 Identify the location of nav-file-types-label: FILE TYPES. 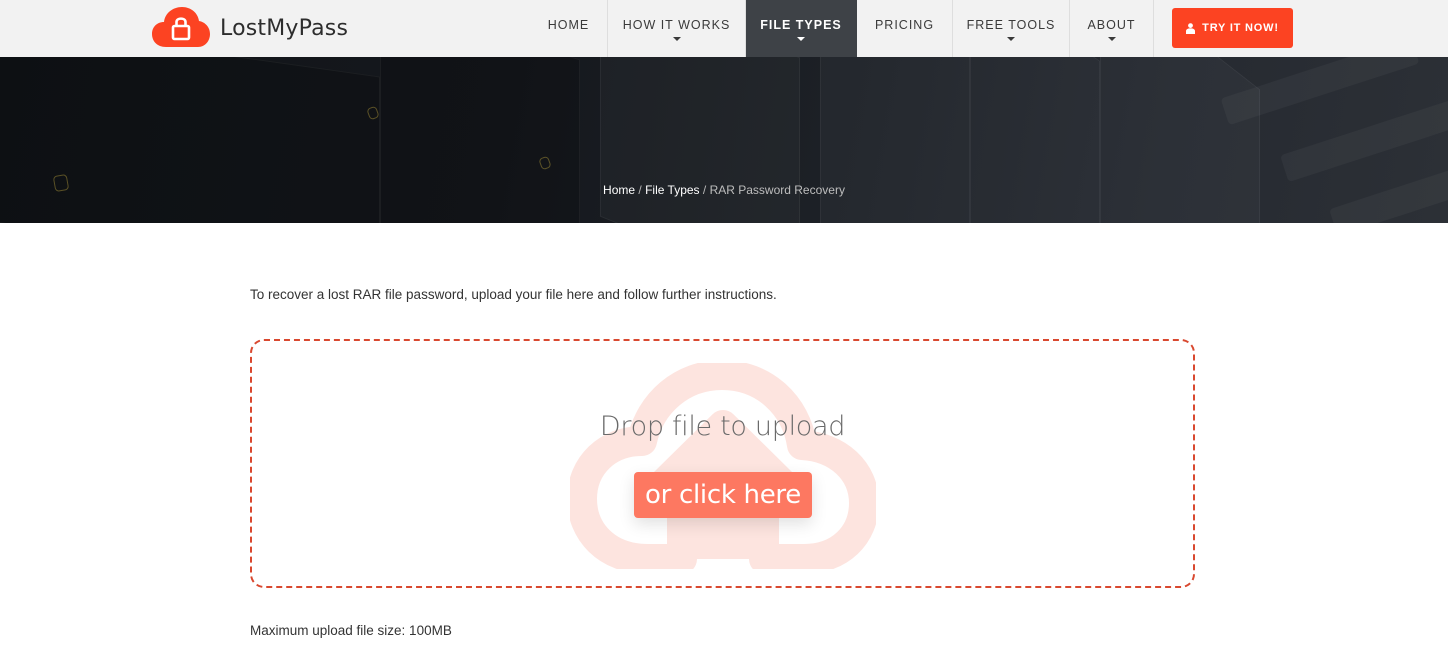
(801, 24).